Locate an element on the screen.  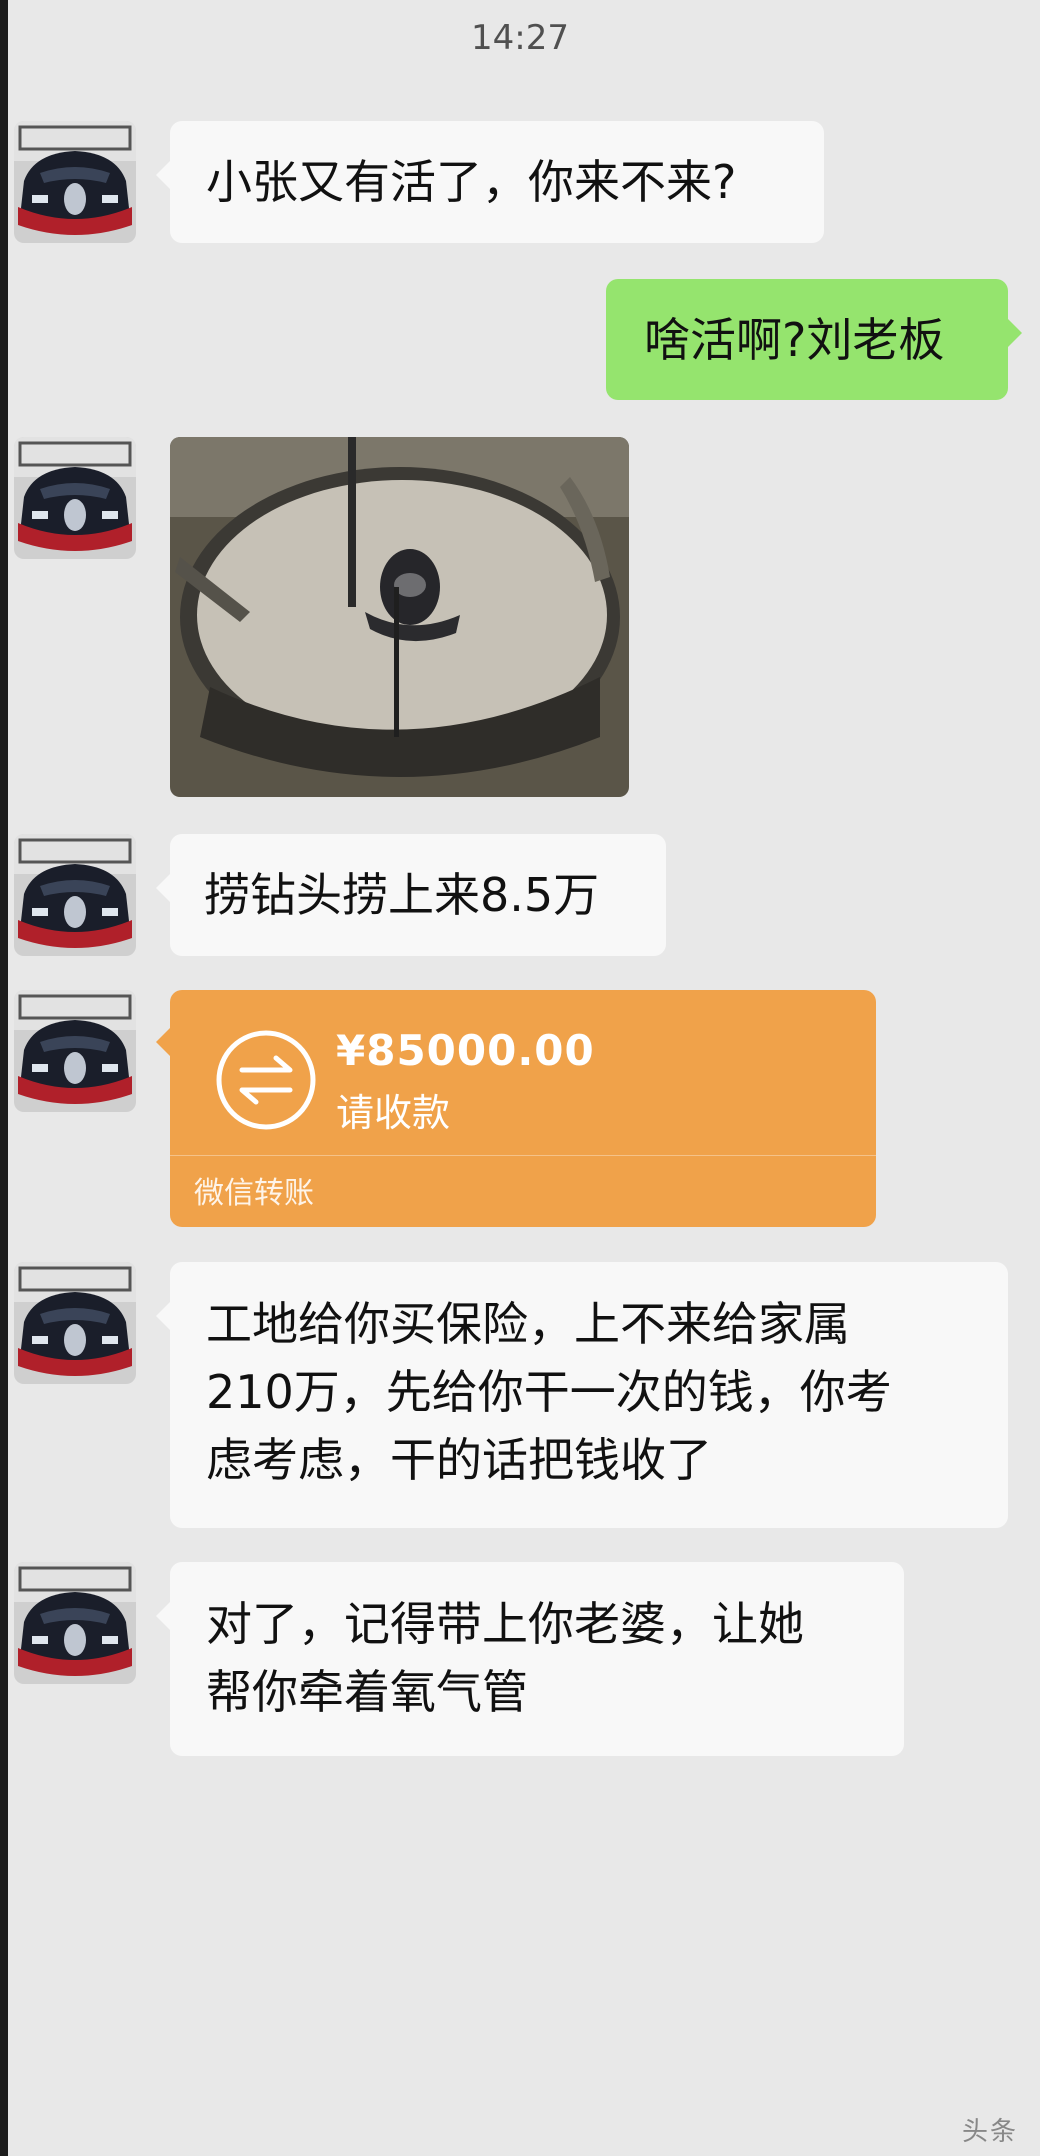
transfer-status: 请收款 is located at coordinates (393, 1113).